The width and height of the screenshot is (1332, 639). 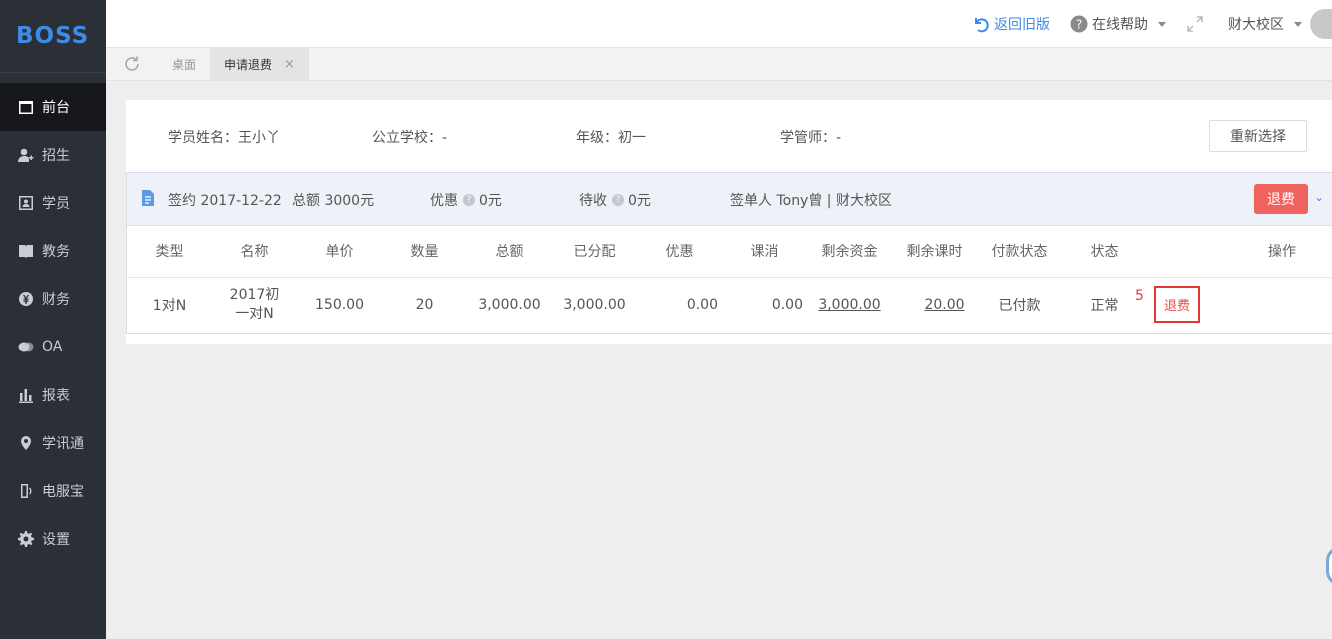 What do you see at coordinates (424, 305) in the screenshot?
I see `cell-quantity: 20` at bounding box center [424, 305].